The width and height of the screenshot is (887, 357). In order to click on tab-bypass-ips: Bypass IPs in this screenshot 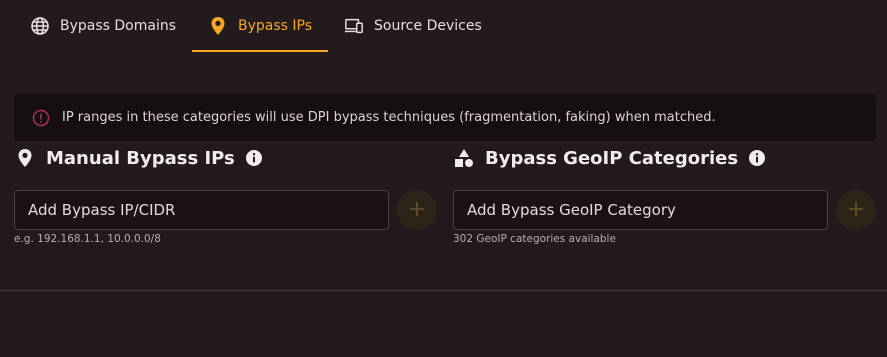, I will do `click(260, 26)`.